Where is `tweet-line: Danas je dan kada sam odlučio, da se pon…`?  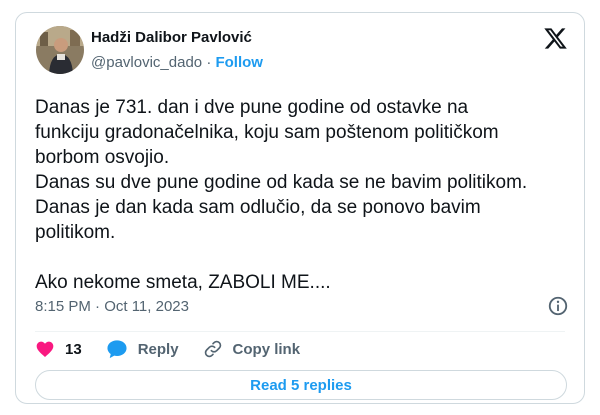
tweet-line: Danas je dan kada sam odlučio, da se pon… is located at coordinates (258, 207).